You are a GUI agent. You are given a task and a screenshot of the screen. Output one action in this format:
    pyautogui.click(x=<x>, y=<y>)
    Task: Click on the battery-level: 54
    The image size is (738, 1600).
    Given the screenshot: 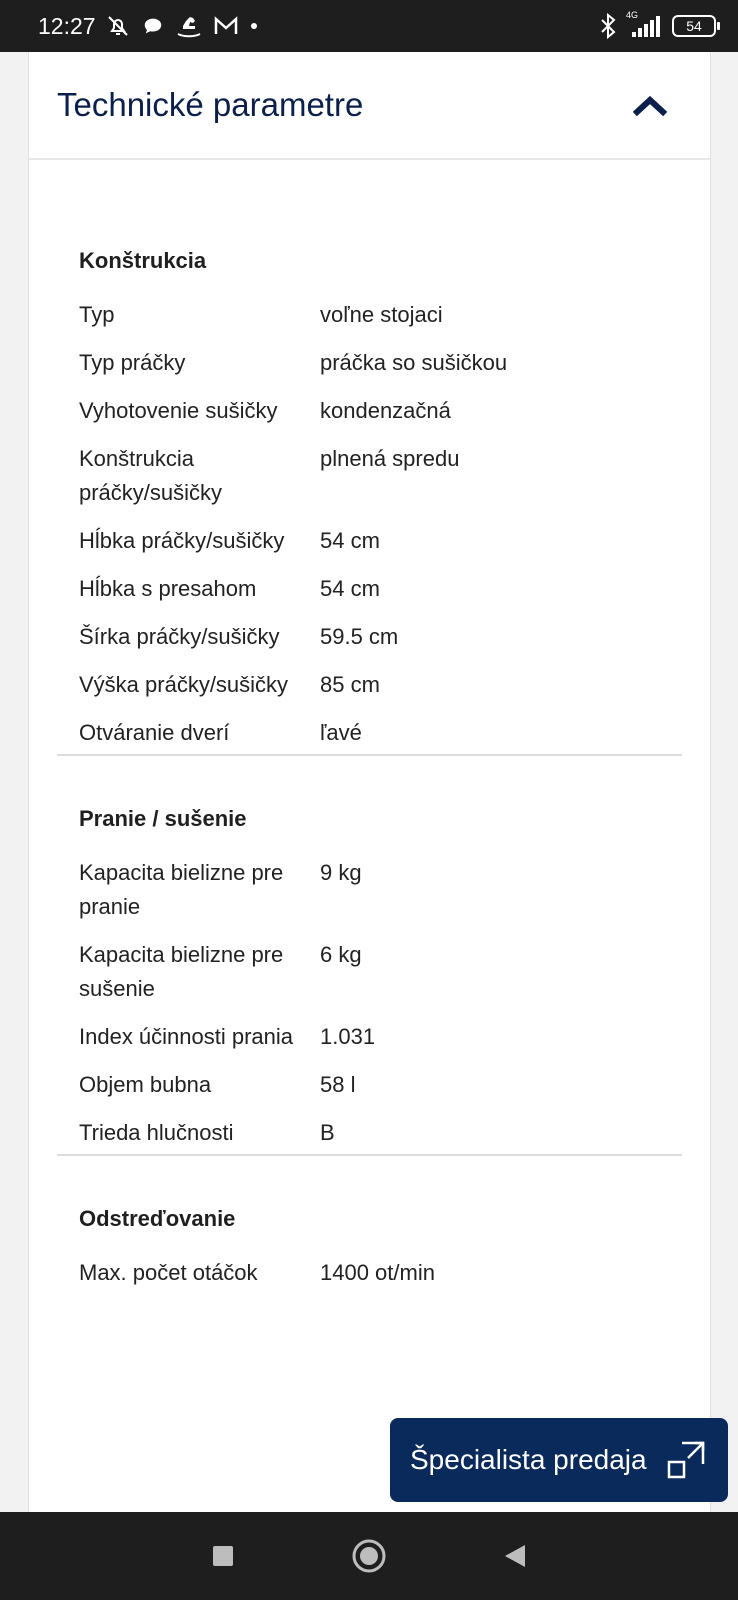 What is the action you would take?
    pyautogui.click(x=694, y=26)
    